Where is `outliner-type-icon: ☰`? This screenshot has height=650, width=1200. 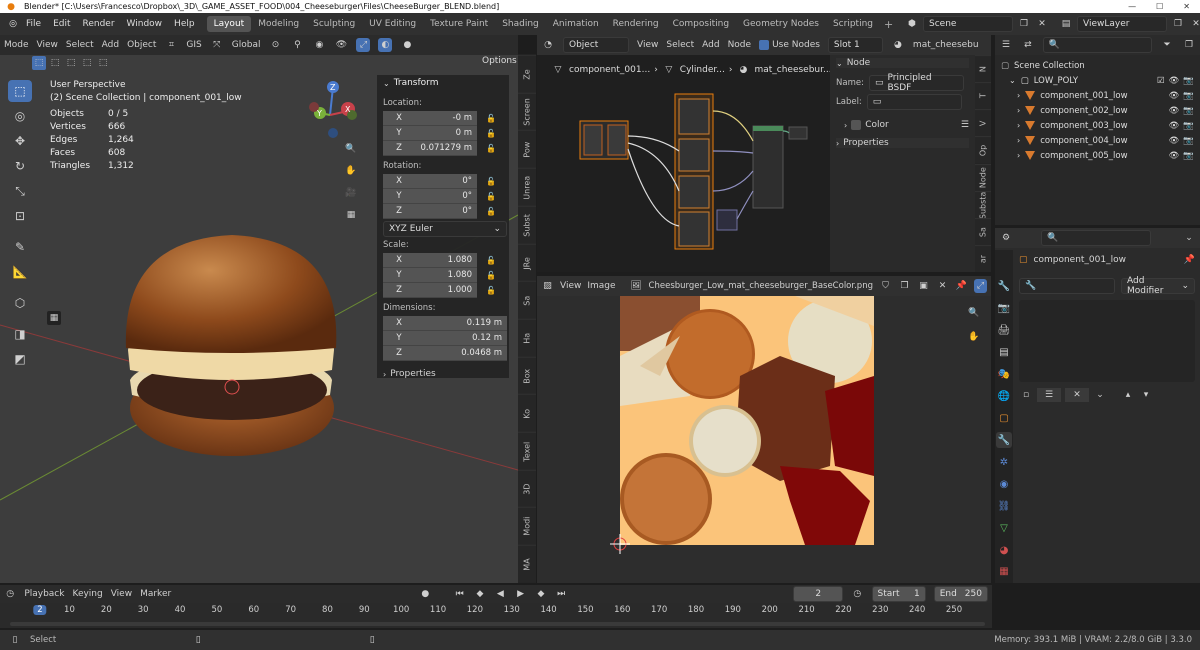
outliner-type-icon: ☰ is located at coordinates (1006, 45).